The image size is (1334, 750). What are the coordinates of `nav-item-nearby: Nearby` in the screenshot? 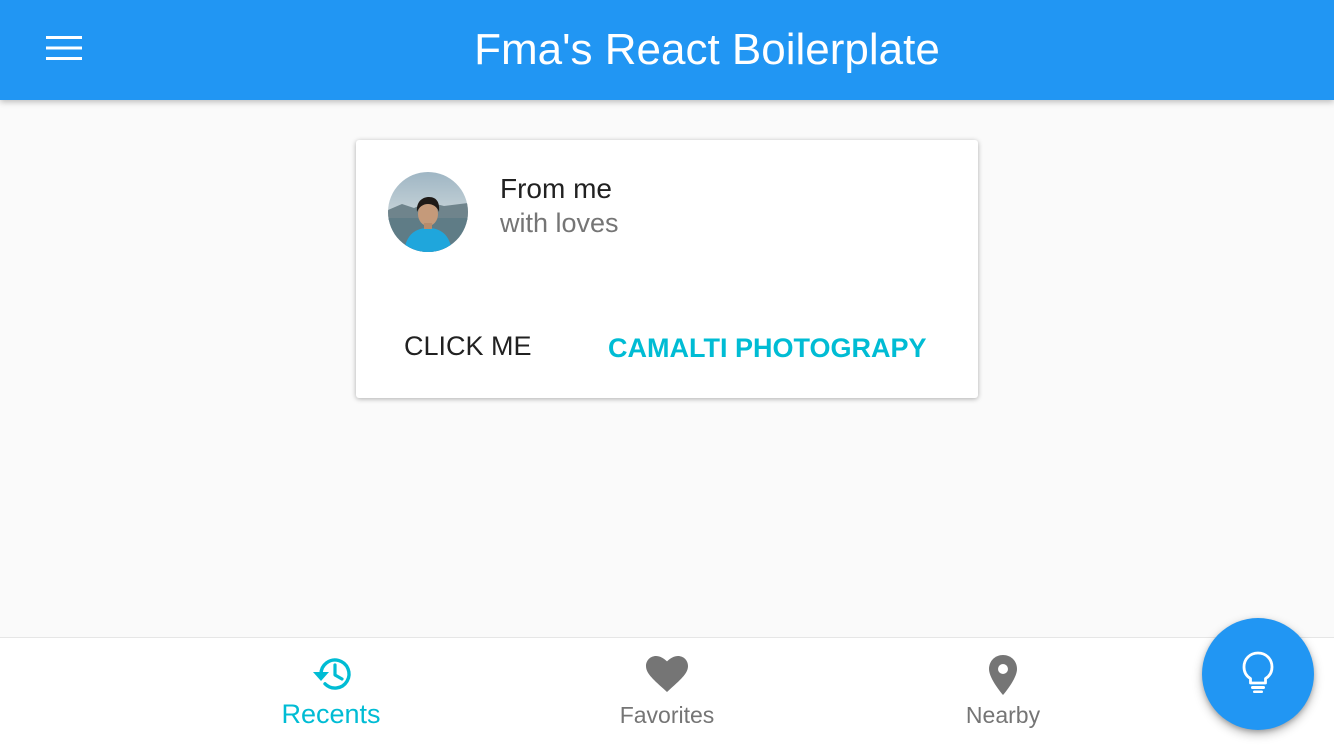 It's located at (1003, 694).